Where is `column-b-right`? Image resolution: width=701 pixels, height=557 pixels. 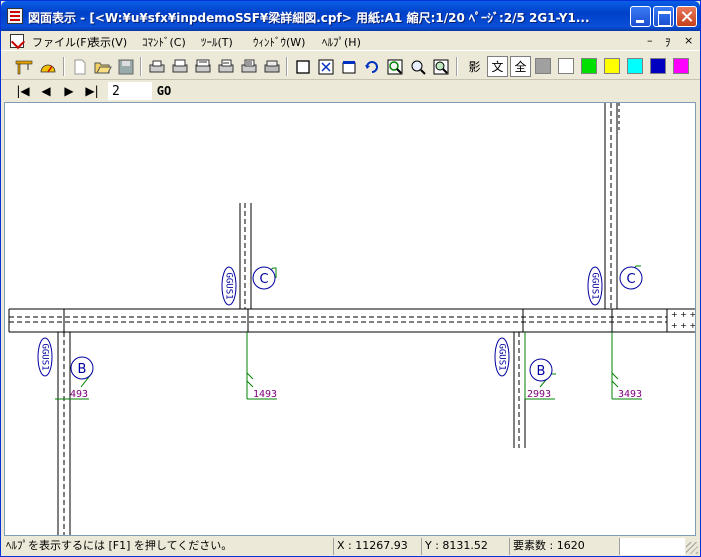 column-b-right is located at coordinates (519, 390).